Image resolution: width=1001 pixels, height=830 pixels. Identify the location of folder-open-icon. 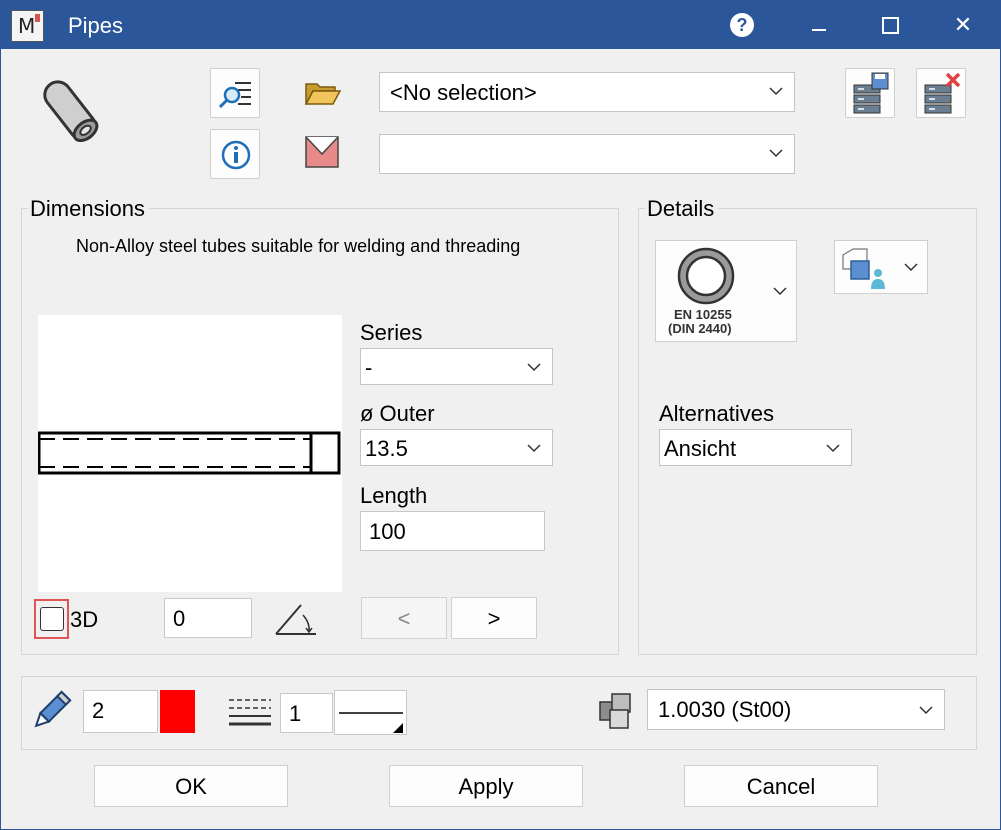
(323, 94).